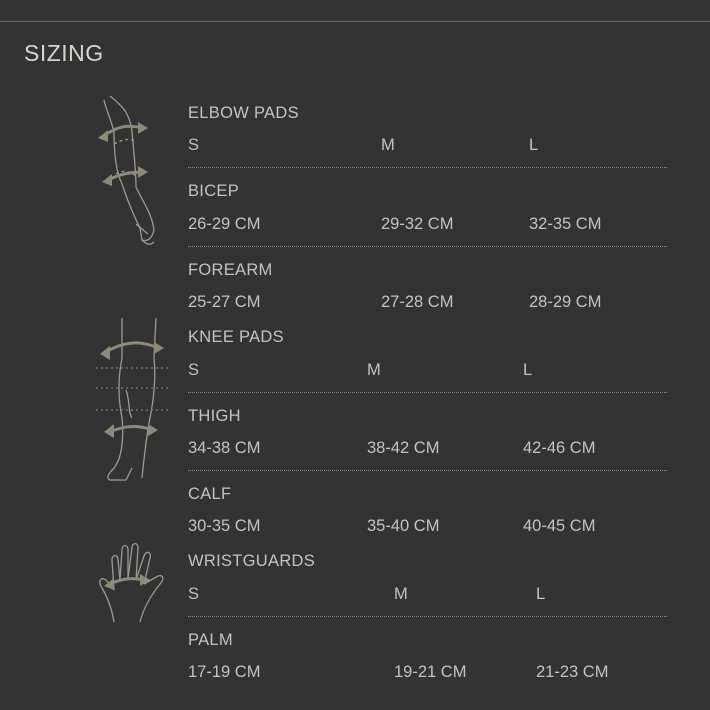 The width and height of the screenshot is (710, 710). I want to click on thigh-size-l: 42-46 CM, so click(559, 448).